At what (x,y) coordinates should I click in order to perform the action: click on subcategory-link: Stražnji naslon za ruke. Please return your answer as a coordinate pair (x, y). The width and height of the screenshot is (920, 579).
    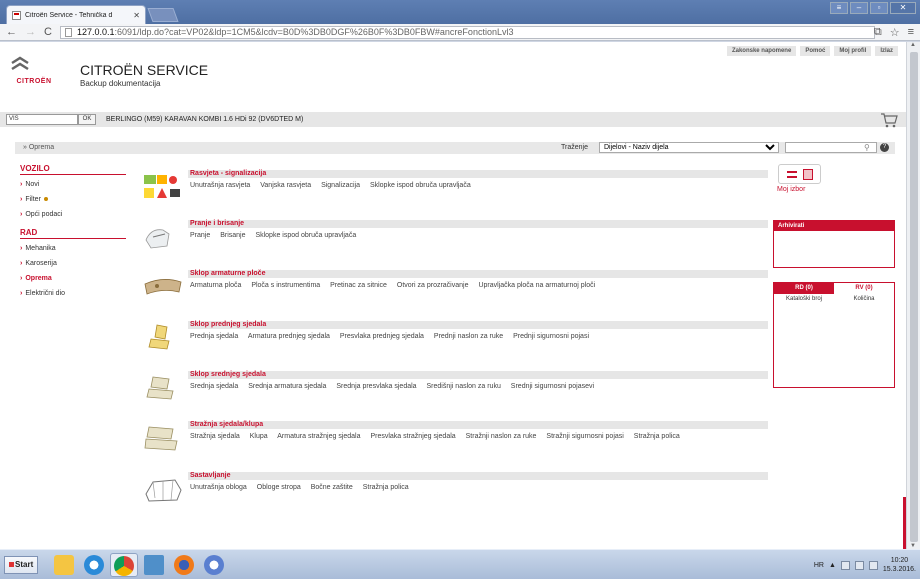
    Looking at the image, I should click on (501, 436).